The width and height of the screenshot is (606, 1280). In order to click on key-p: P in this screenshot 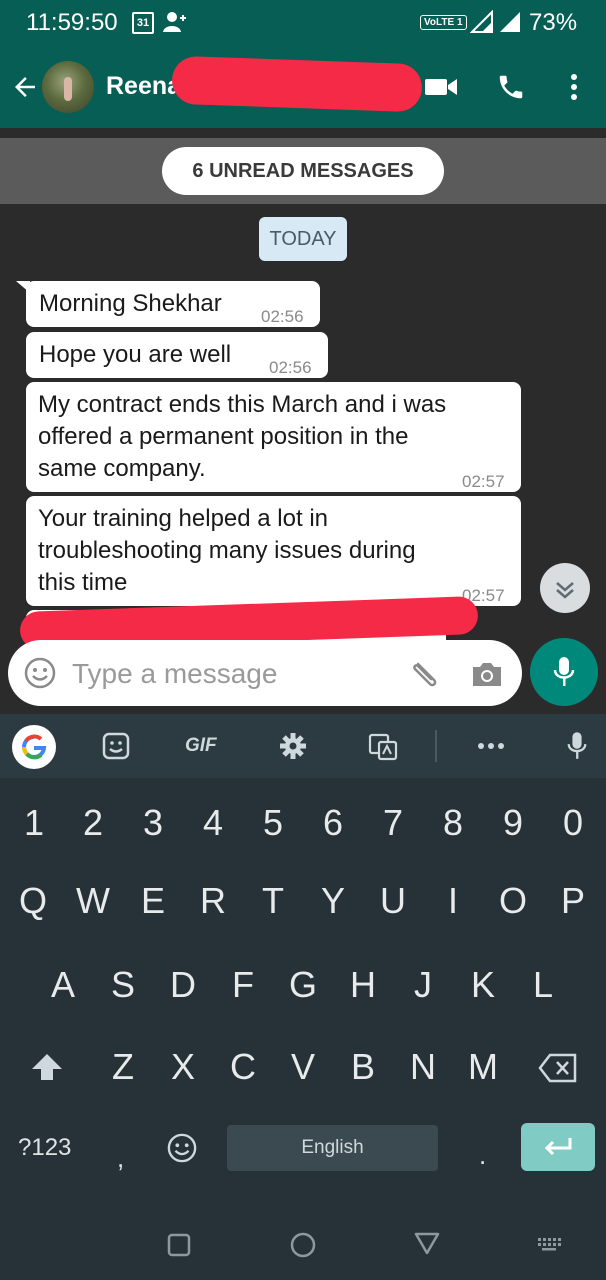, I will do `click(573, 901)`.